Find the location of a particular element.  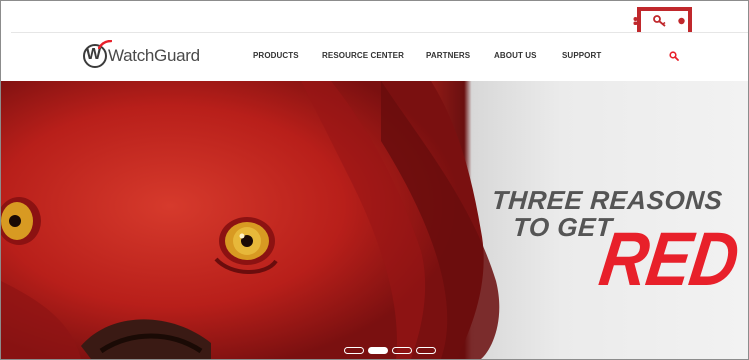

search-icon is located at coordinates (674, 56).